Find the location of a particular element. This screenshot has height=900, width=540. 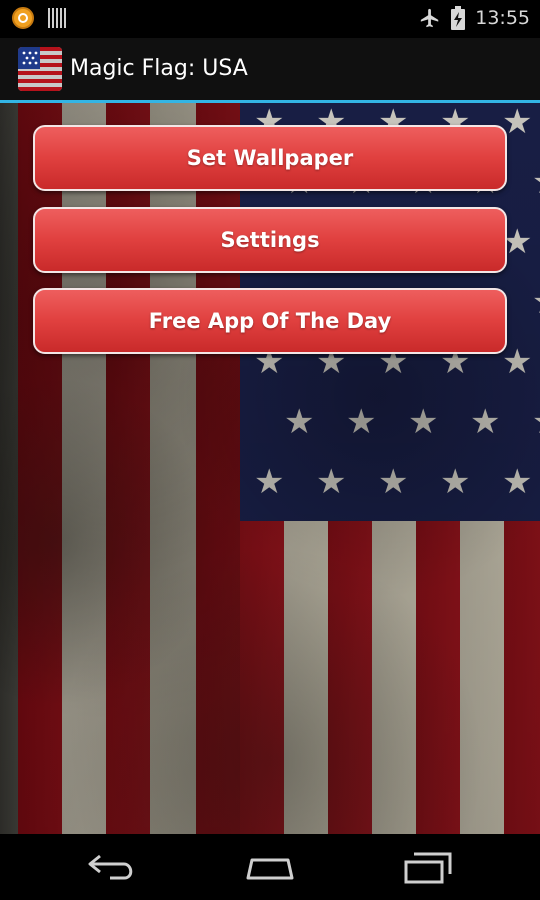

home-icon is located at coordinates (270, 867).